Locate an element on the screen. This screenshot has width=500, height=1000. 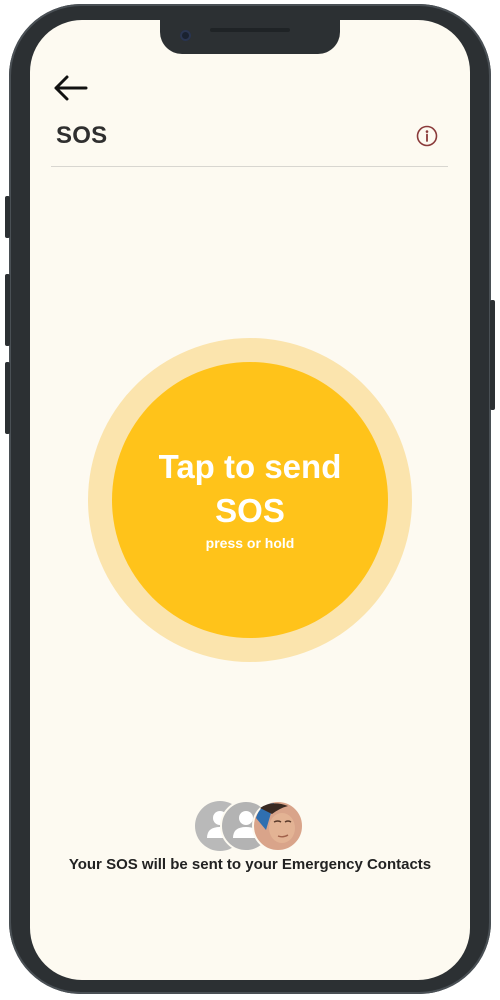
front-camera is located at coordinates (185, 35).